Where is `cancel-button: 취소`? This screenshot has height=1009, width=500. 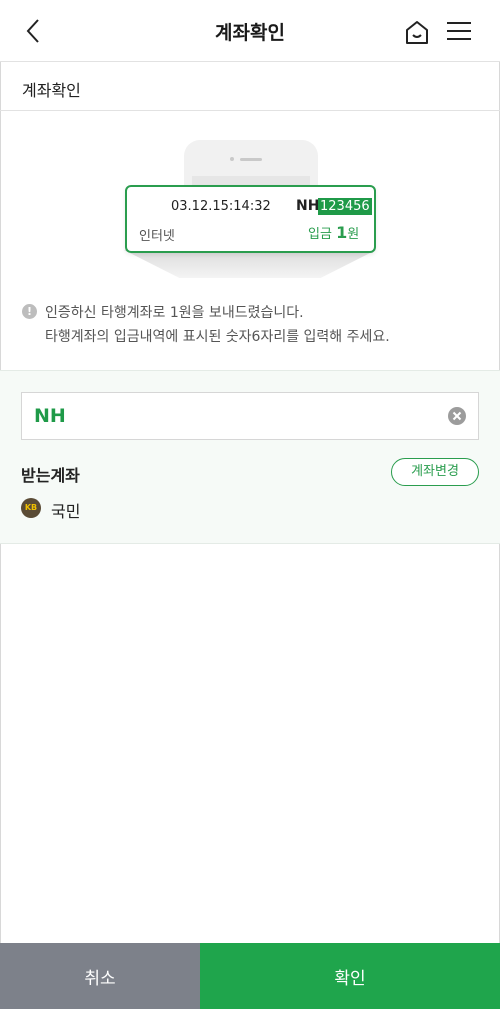 cancel-button: 취소 is located at coordinates (100, 976).